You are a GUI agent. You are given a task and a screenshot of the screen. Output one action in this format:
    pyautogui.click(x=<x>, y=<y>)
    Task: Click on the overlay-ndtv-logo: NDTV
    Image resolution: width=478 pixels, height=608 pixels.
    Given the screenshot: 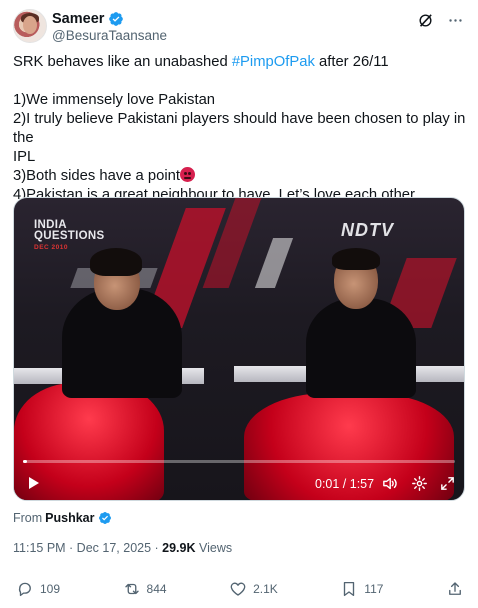 What is the action you would take?
    pyautogui.click(x=367, y=230)
    